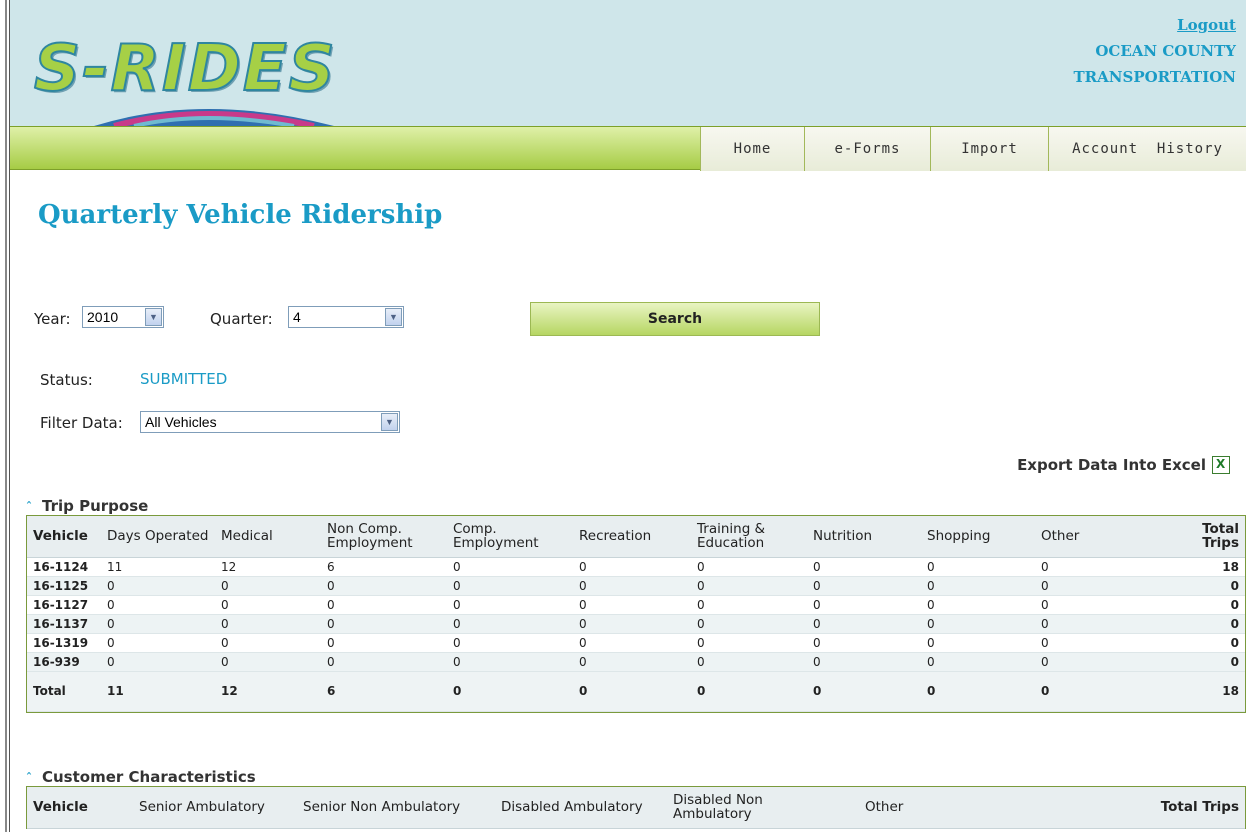  I want to click on table-row: 16-939 0 0 0 0 0 0 0 0 0 0, so click(636, 662).